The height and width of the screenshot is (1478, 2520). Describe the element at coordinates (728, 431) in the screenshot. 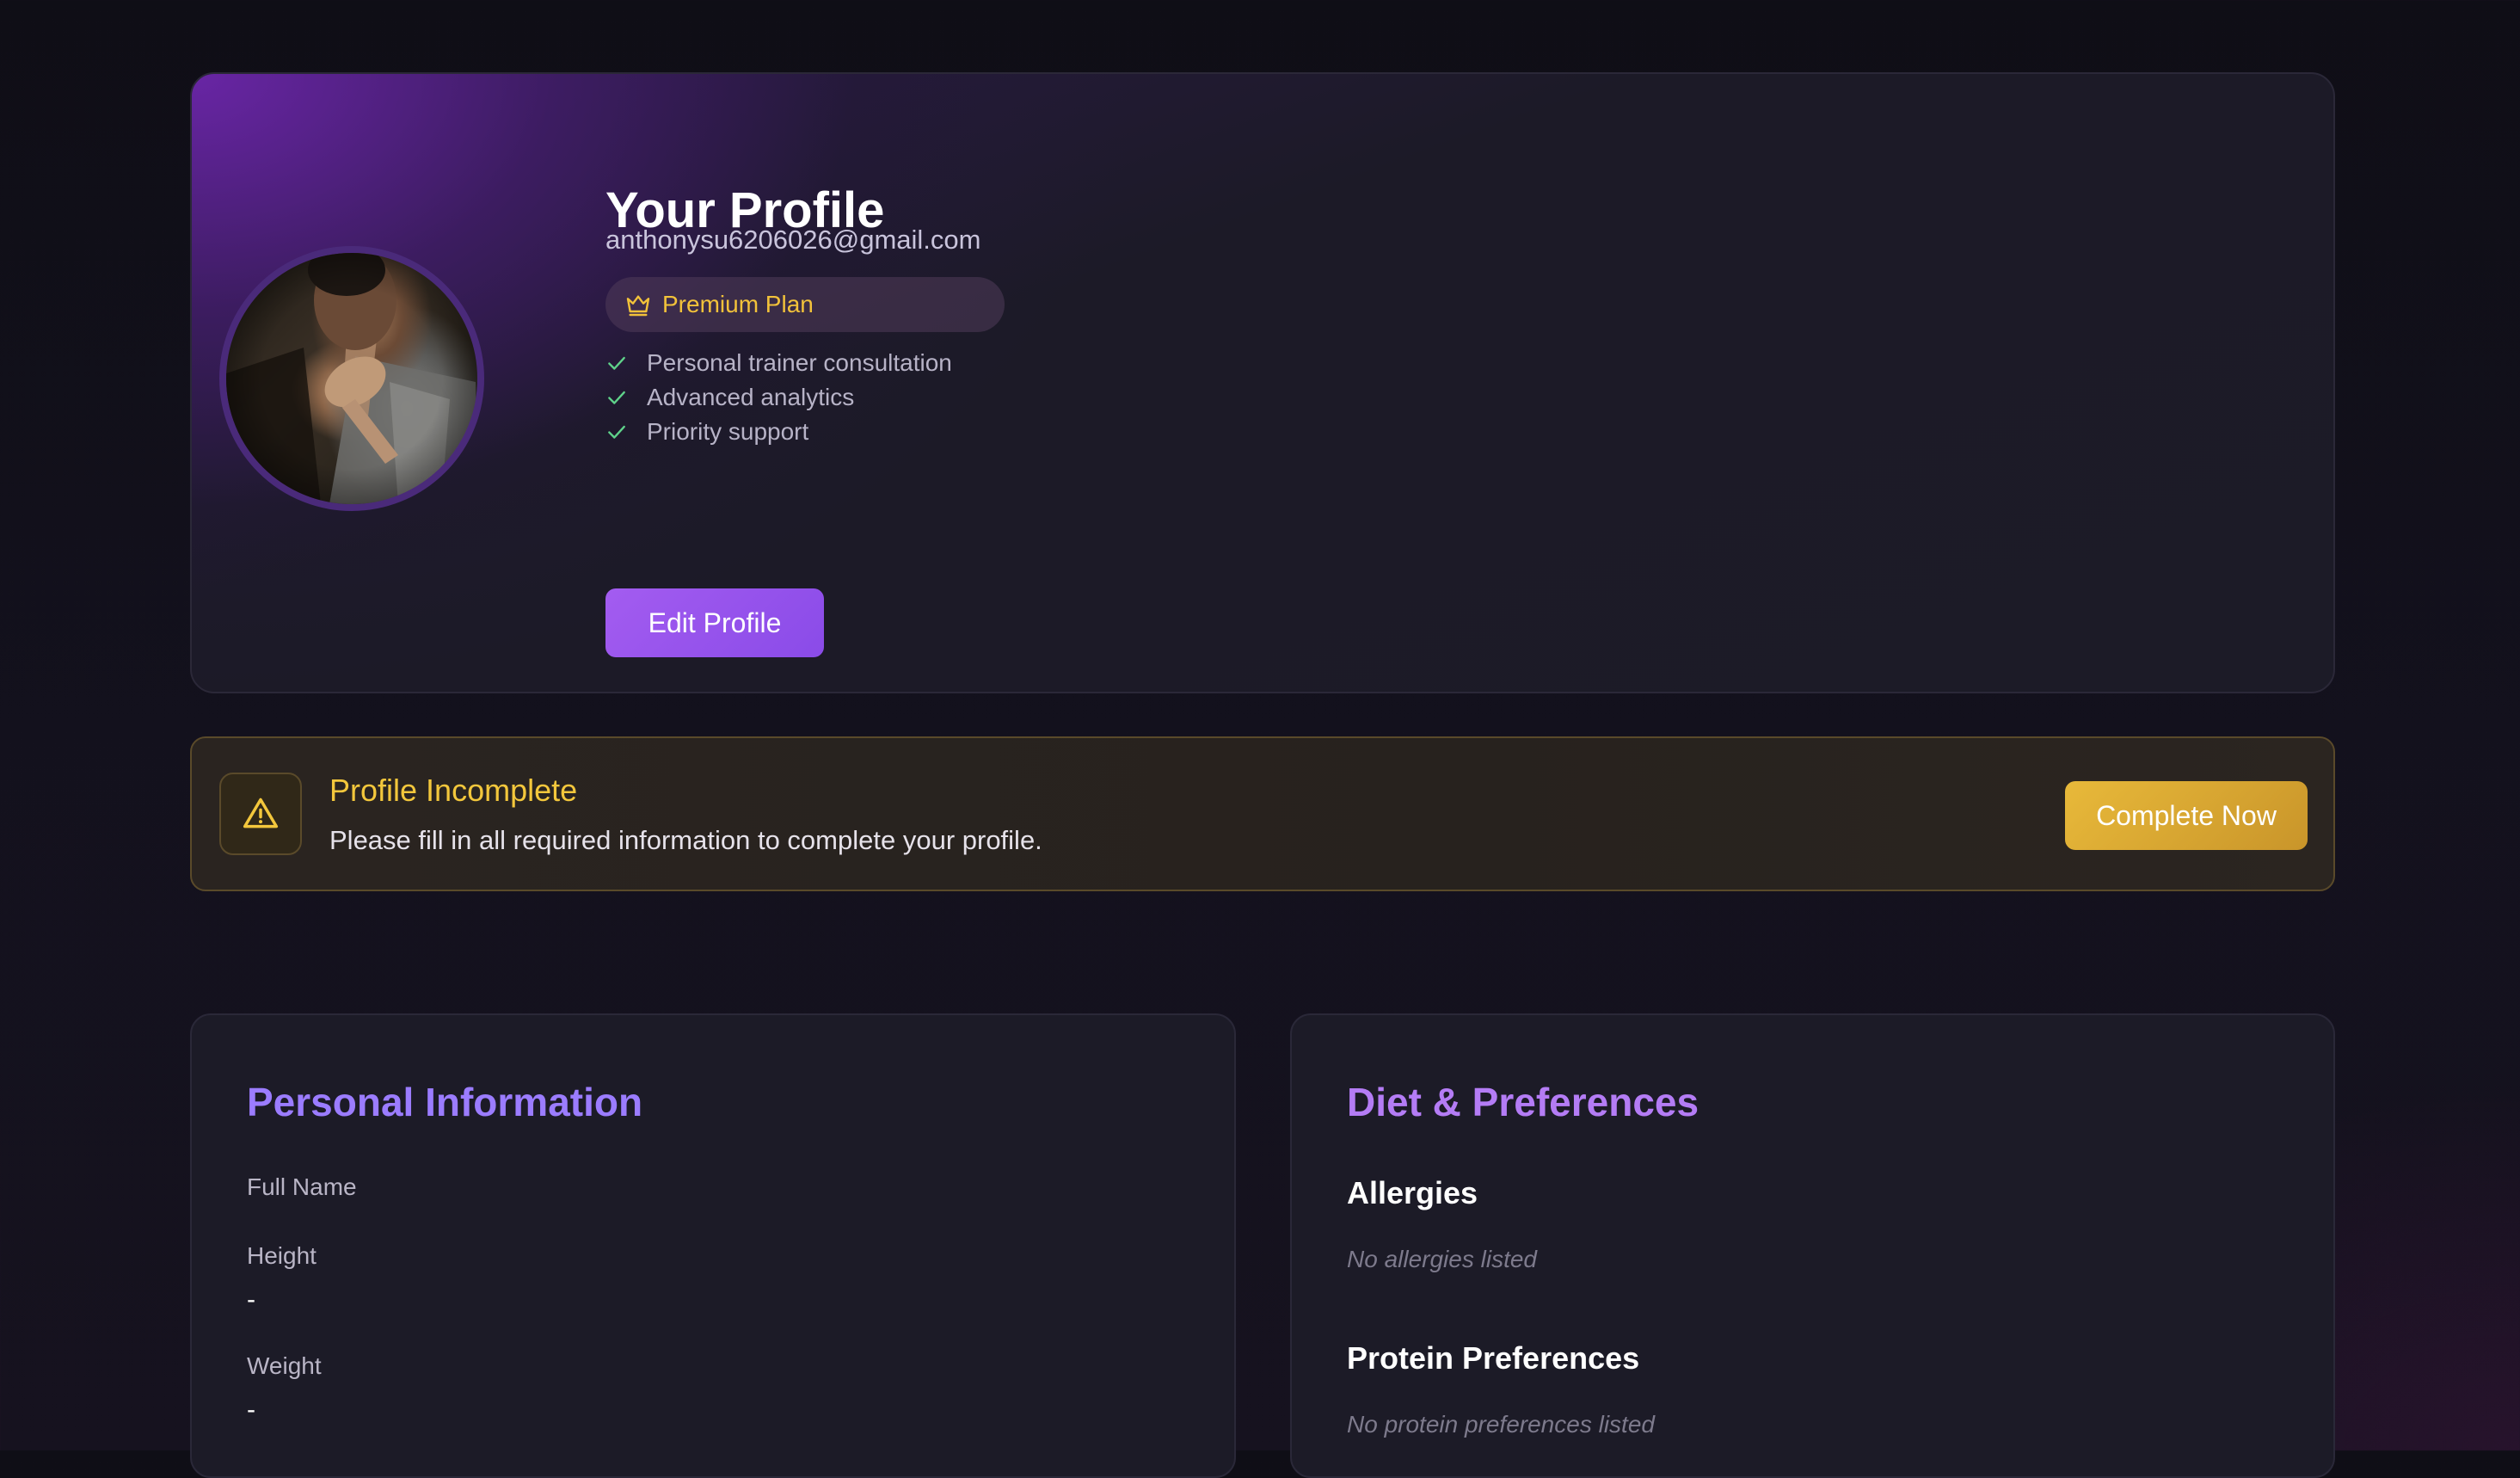

I see `feature-label: Priority support` at that location.